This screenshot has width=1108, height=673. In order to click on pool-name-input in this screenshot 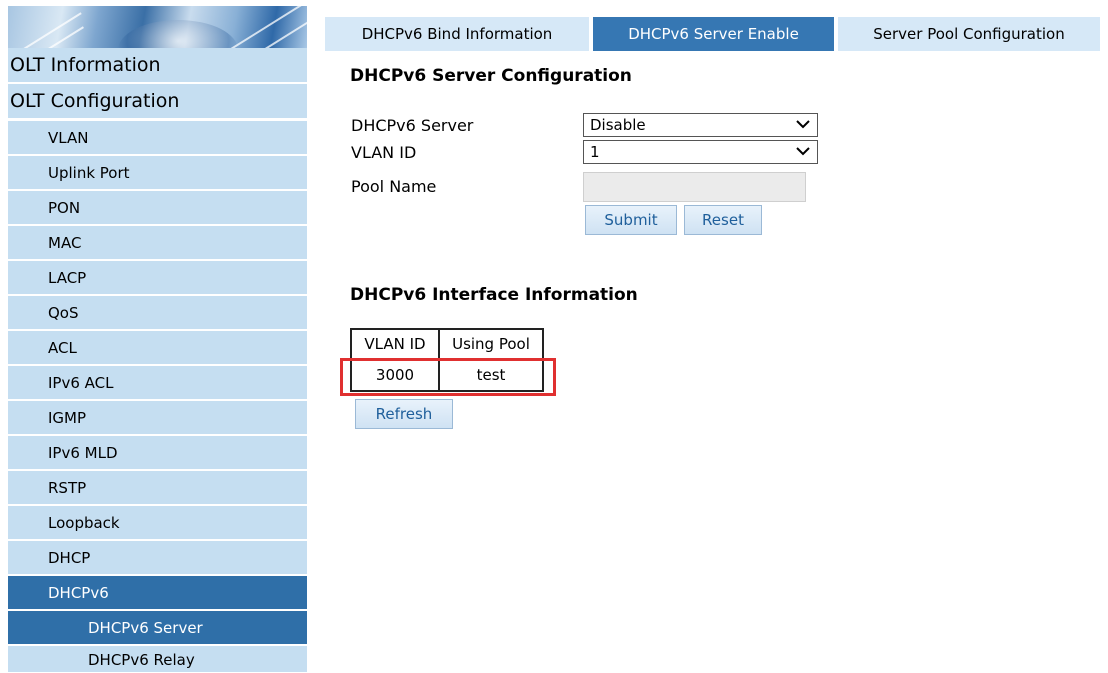, I will do `click(694, 187)`.